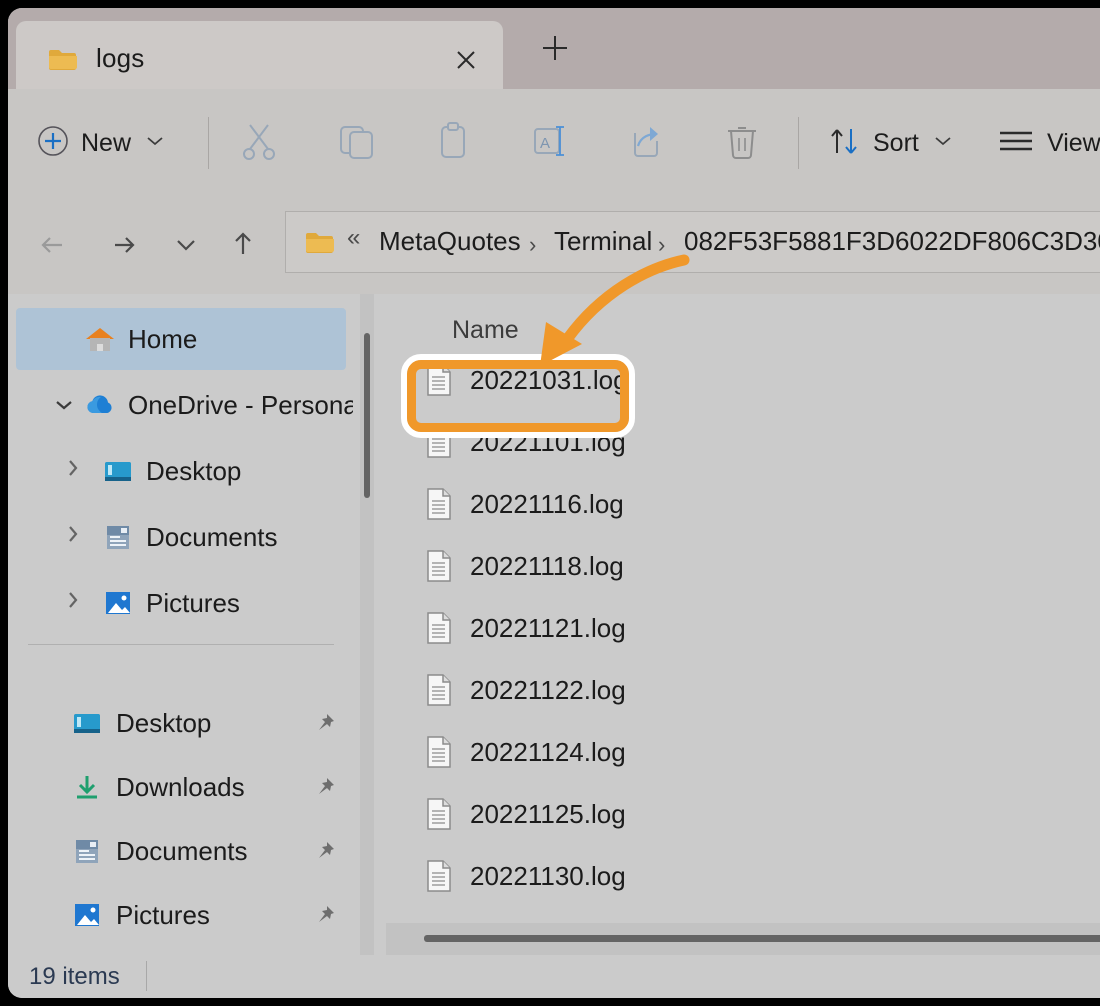 The image size is (1100, 1006). Describe the element at coordinates (193, 602) in the screenshot. I see `sidebar-item-label: Pictures` at that location.